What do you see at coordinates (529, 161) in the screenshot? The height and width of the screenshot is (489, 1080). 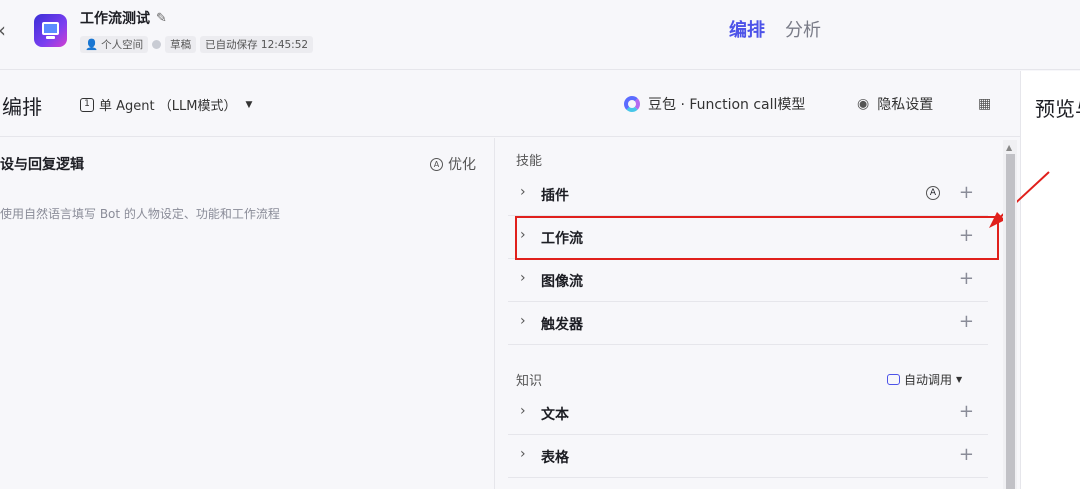 I see `skills-label: 技能` at bounding box center [529, 161].